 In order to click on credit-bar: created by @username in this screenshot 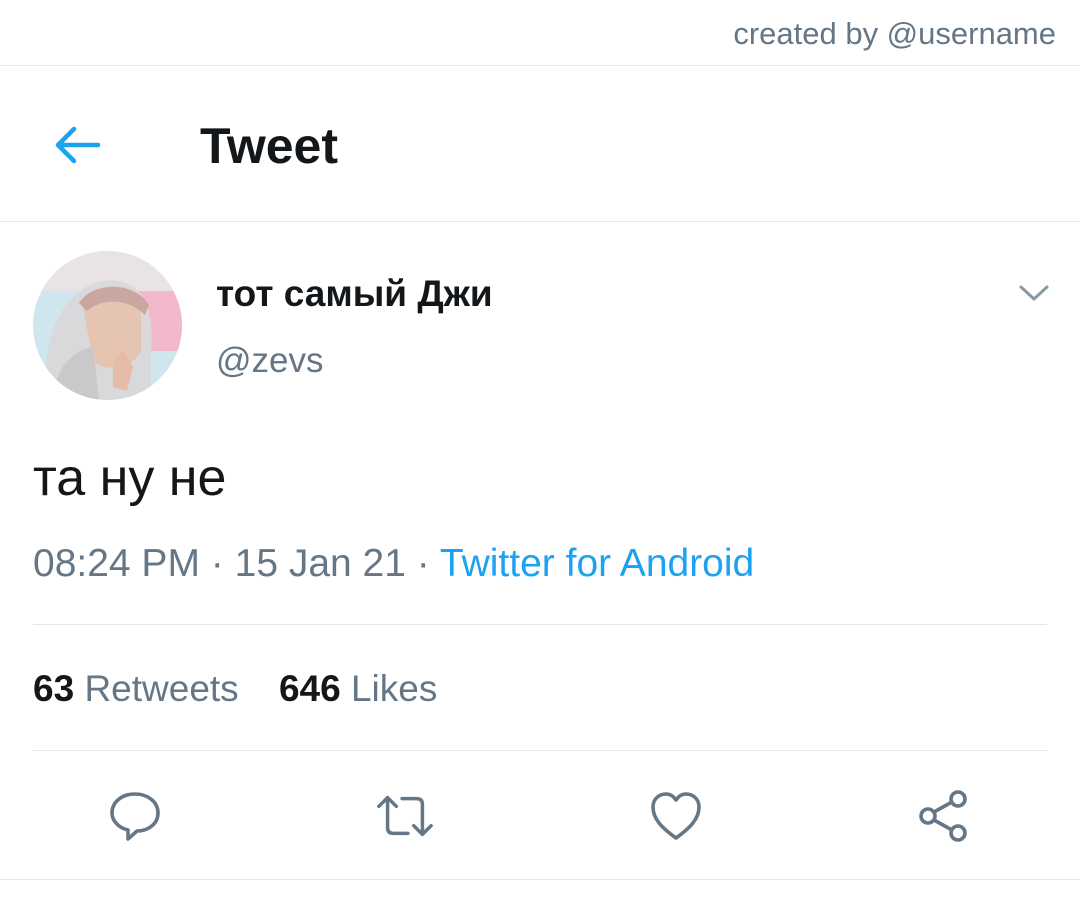, I will do `click(540, 33)`.